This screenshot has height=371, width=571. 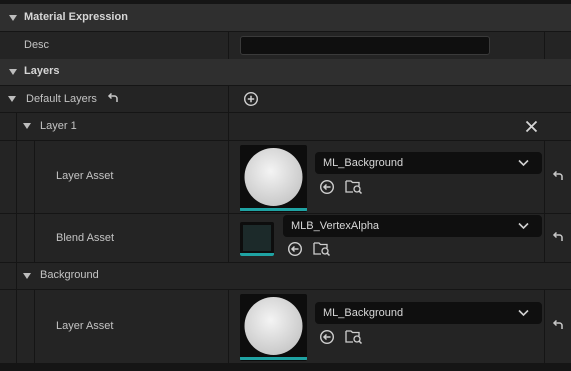 What do you see at coordinates (285, 126) in the screenshot?
I see `layer1-header-row: Layer 1` at bounding box center [285, 126].